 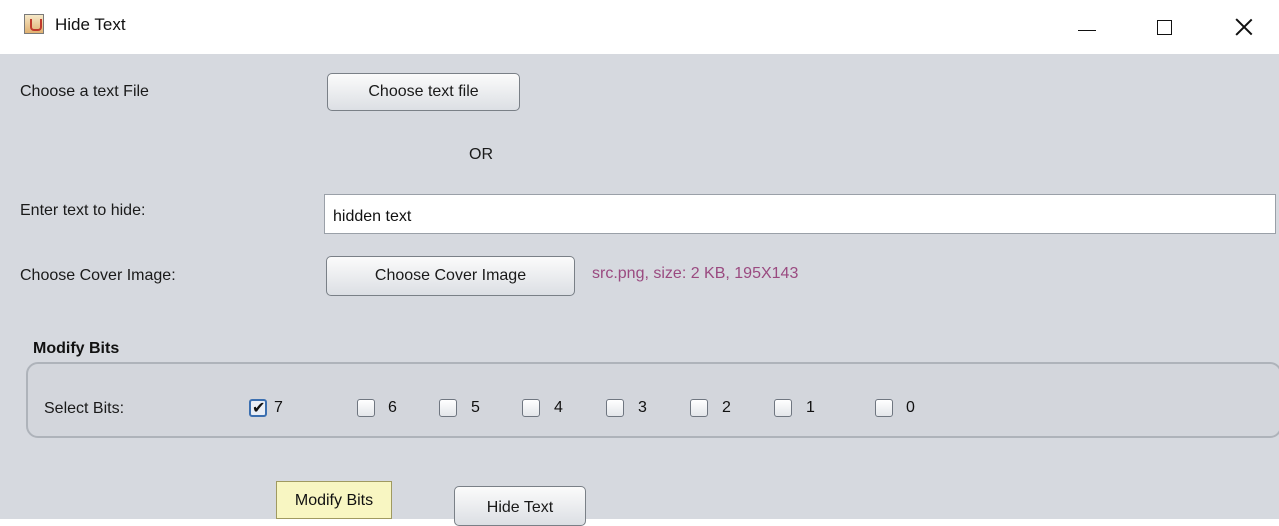 What do you see at coordinates (1087, 27) in the screenshot?
I see `minimize-button` at bounding box center [1087, 27].